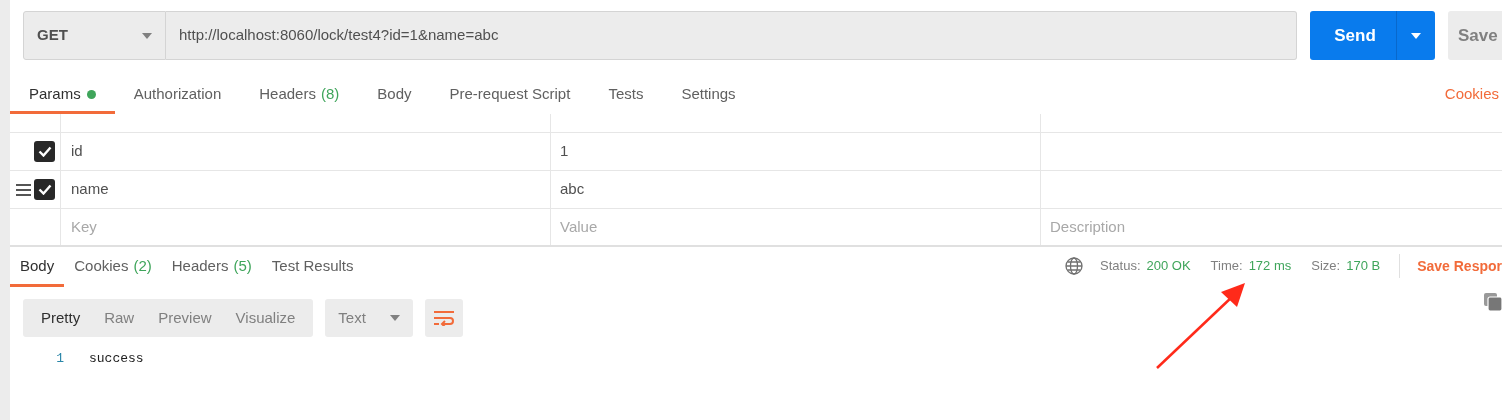 This screenshot has width=1502, height=420. I want to click on response-tab: Headers (5), so click(211, 268).